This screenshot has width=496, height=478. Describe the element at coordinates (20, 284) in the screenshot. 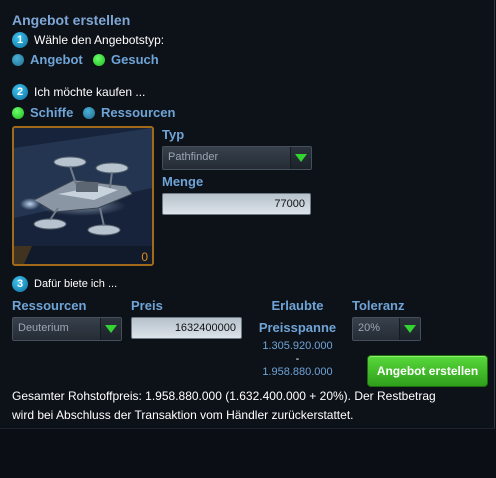

I see `step-3-badge: 3` at that location.